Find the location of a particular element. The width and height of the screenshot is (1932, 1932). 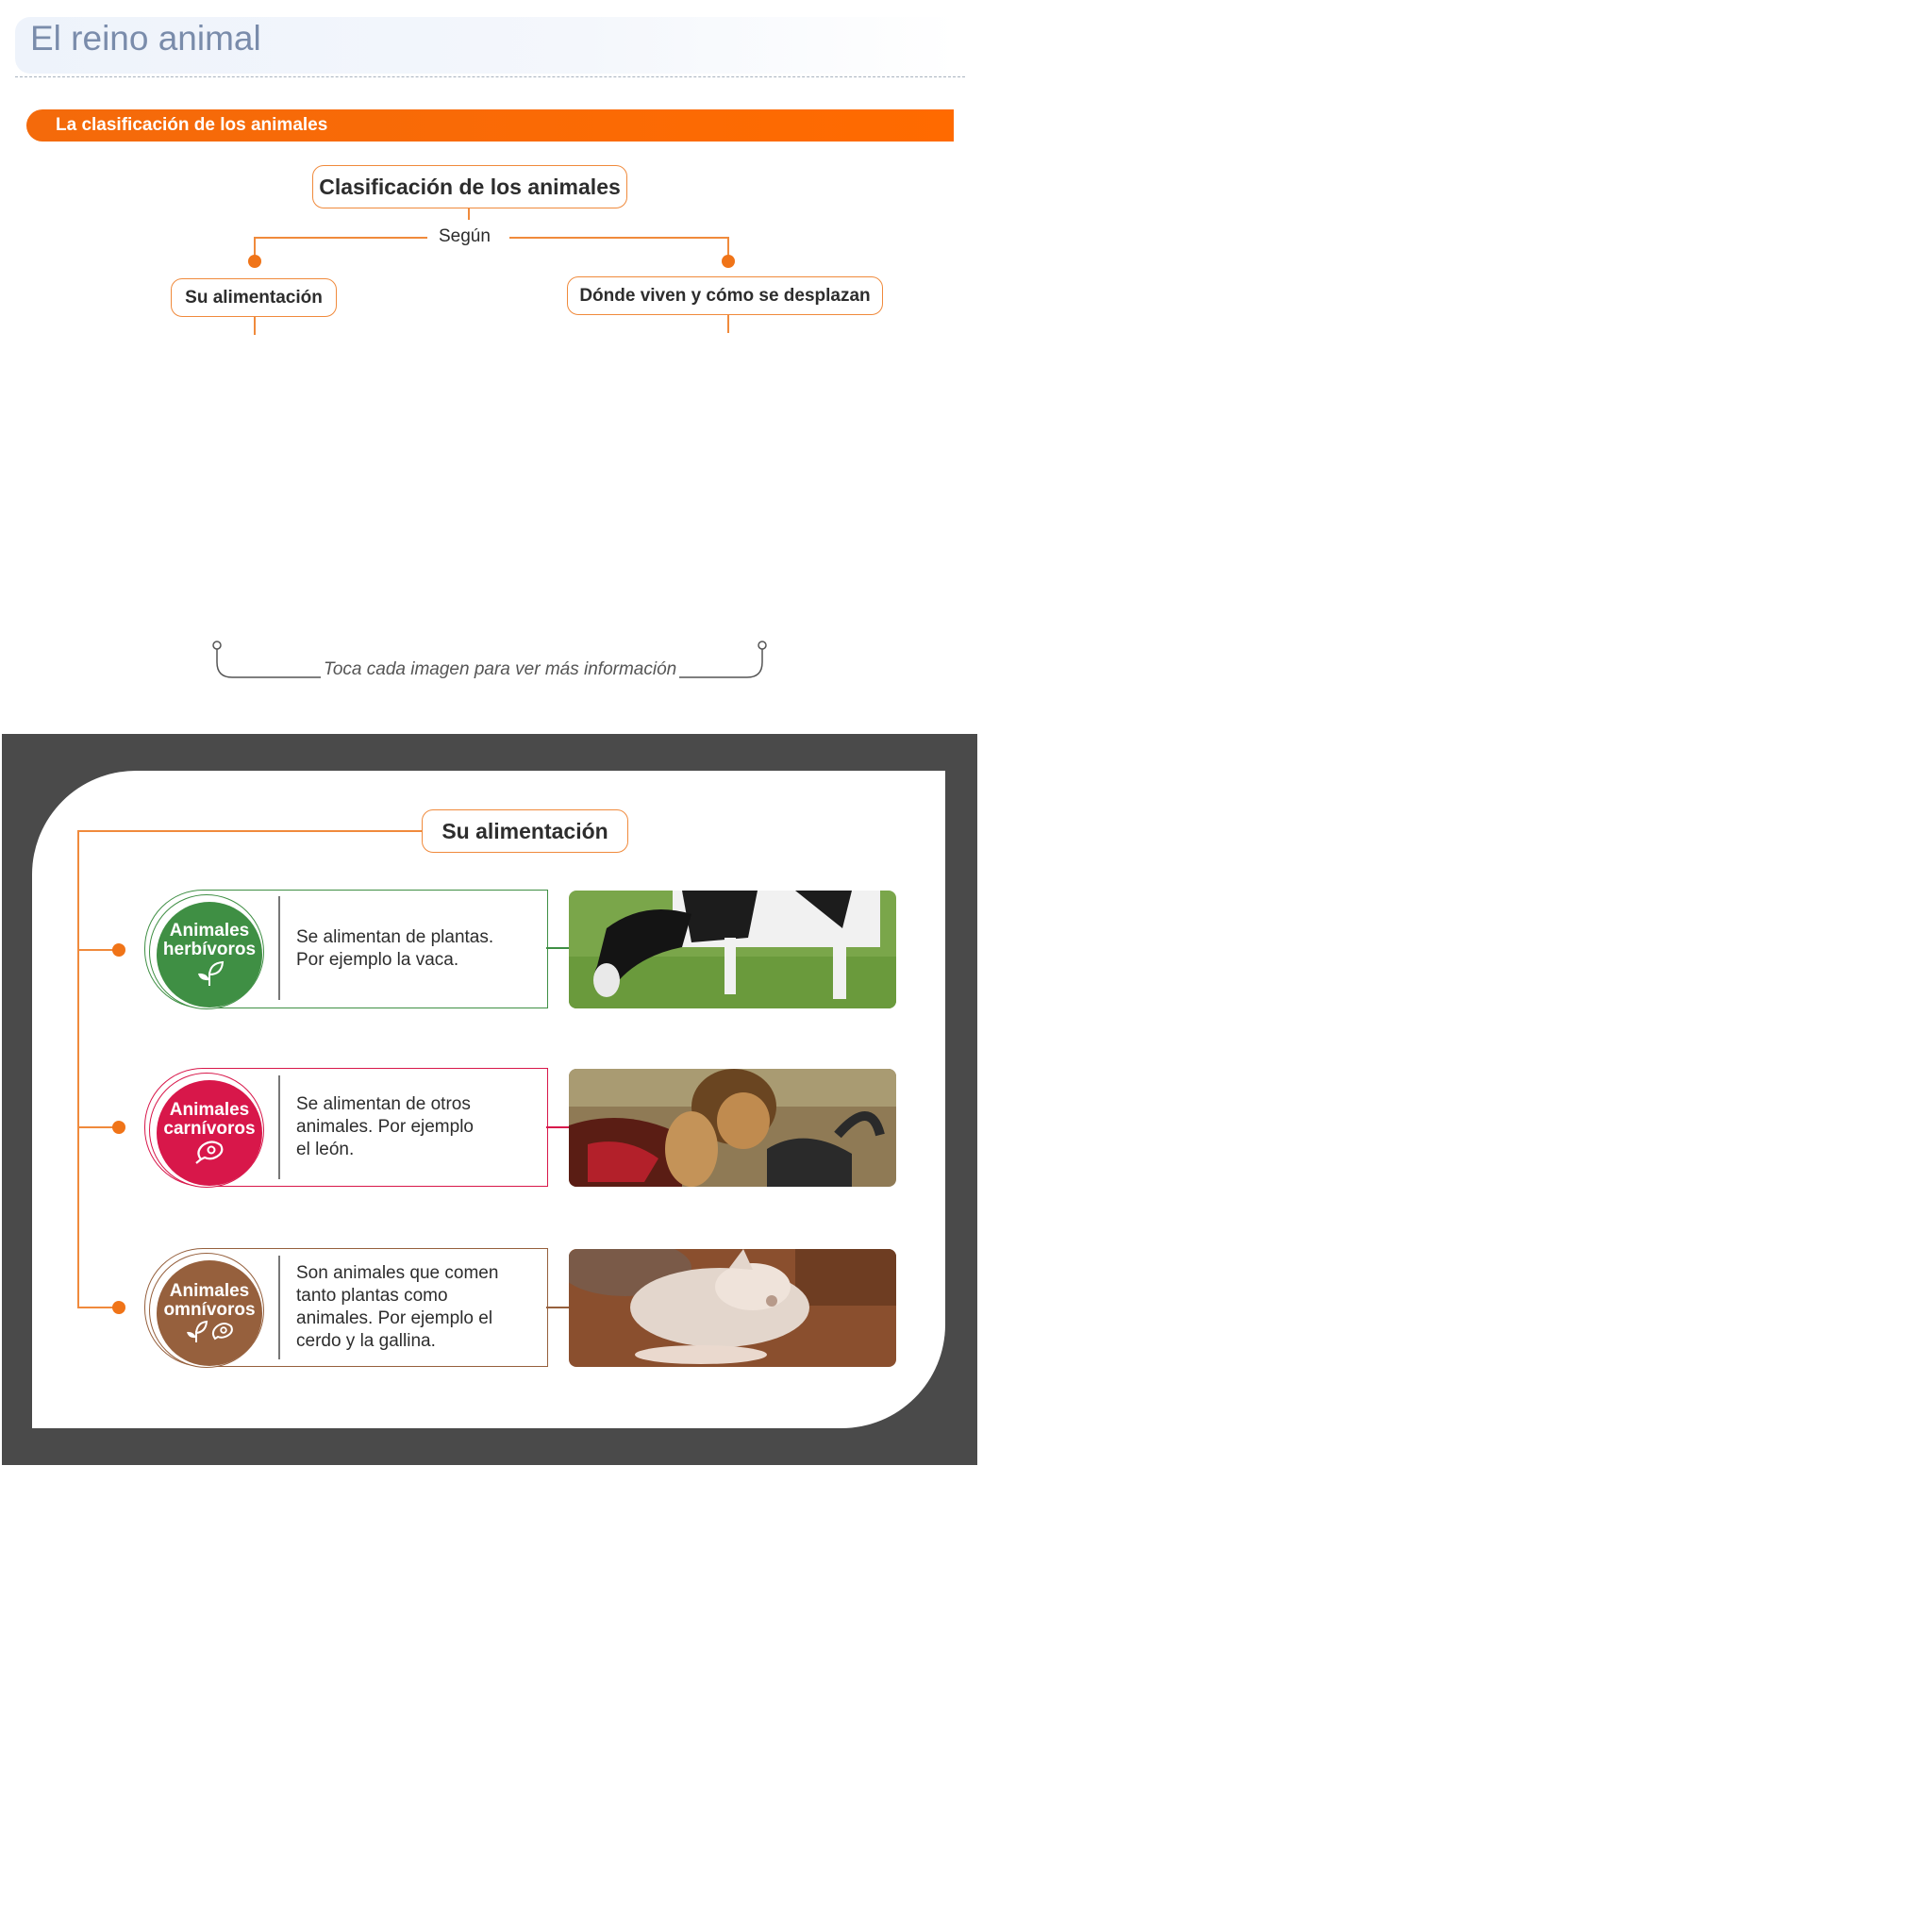

omnivores-badge: Animales omnívoros is located at coordinates (209, 1313).